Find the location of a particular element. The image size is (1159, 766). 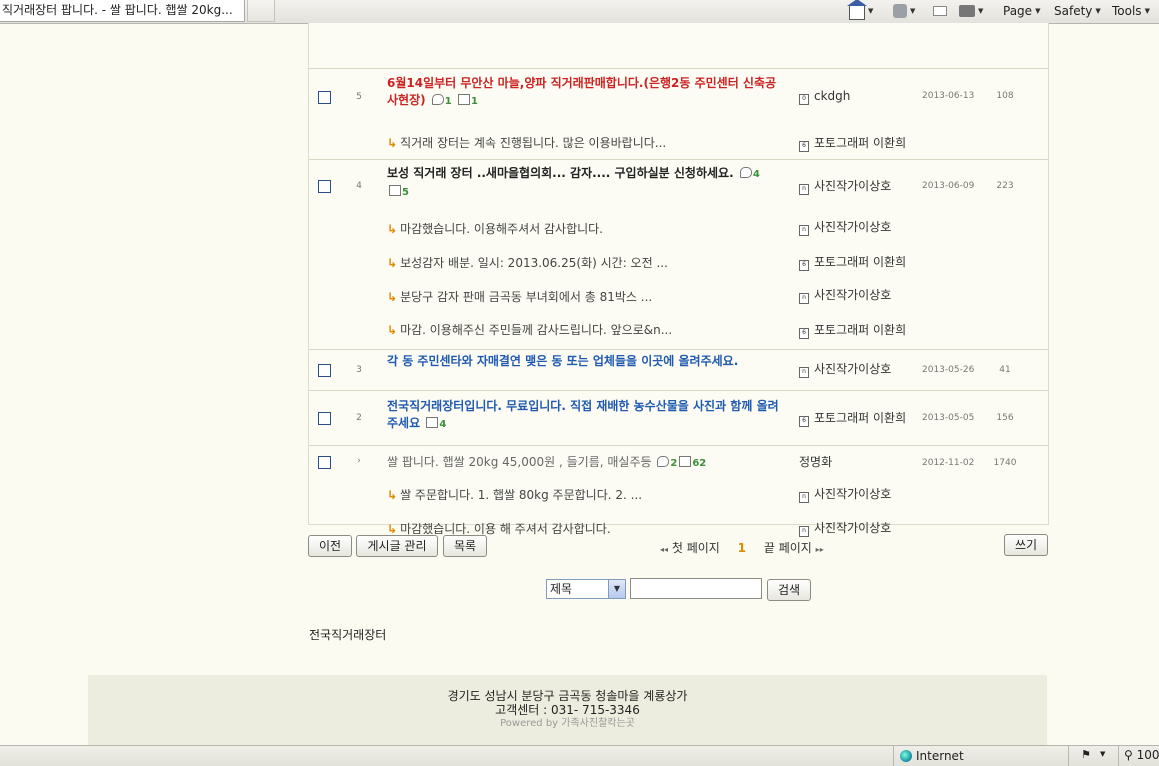

post-number: 2 is located at coordinates (359, 418).